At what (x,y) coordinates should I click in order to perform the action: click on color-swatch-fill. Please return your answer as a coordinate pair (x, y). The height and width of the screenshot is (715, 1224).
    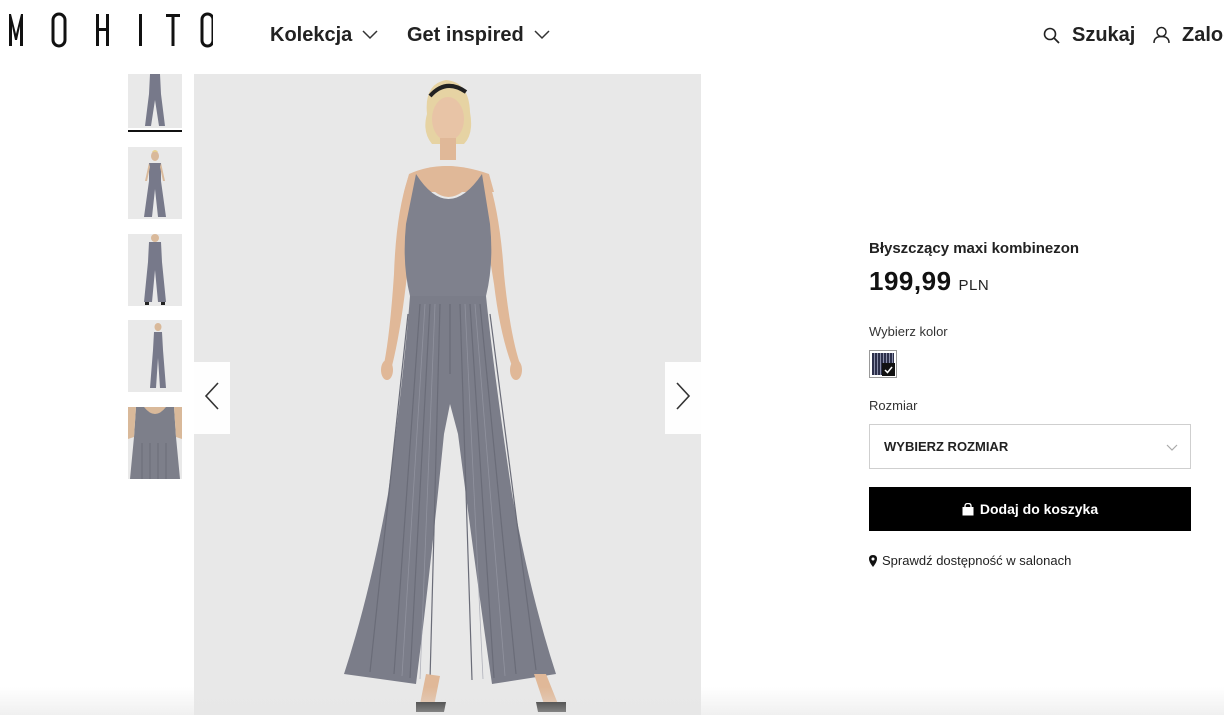
    Looking at the image, I should click on (883, 364).